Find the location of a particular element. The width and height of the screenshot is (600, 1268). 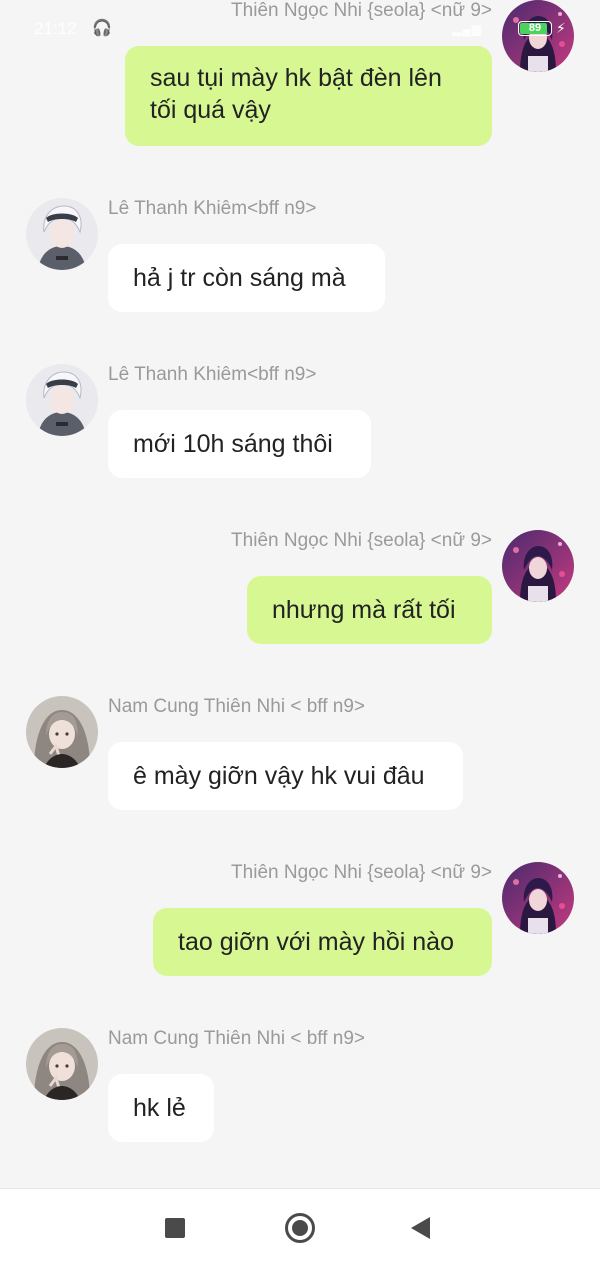

message-bubble: mới 10h sáng thôi is located at coordinates (239, 444).